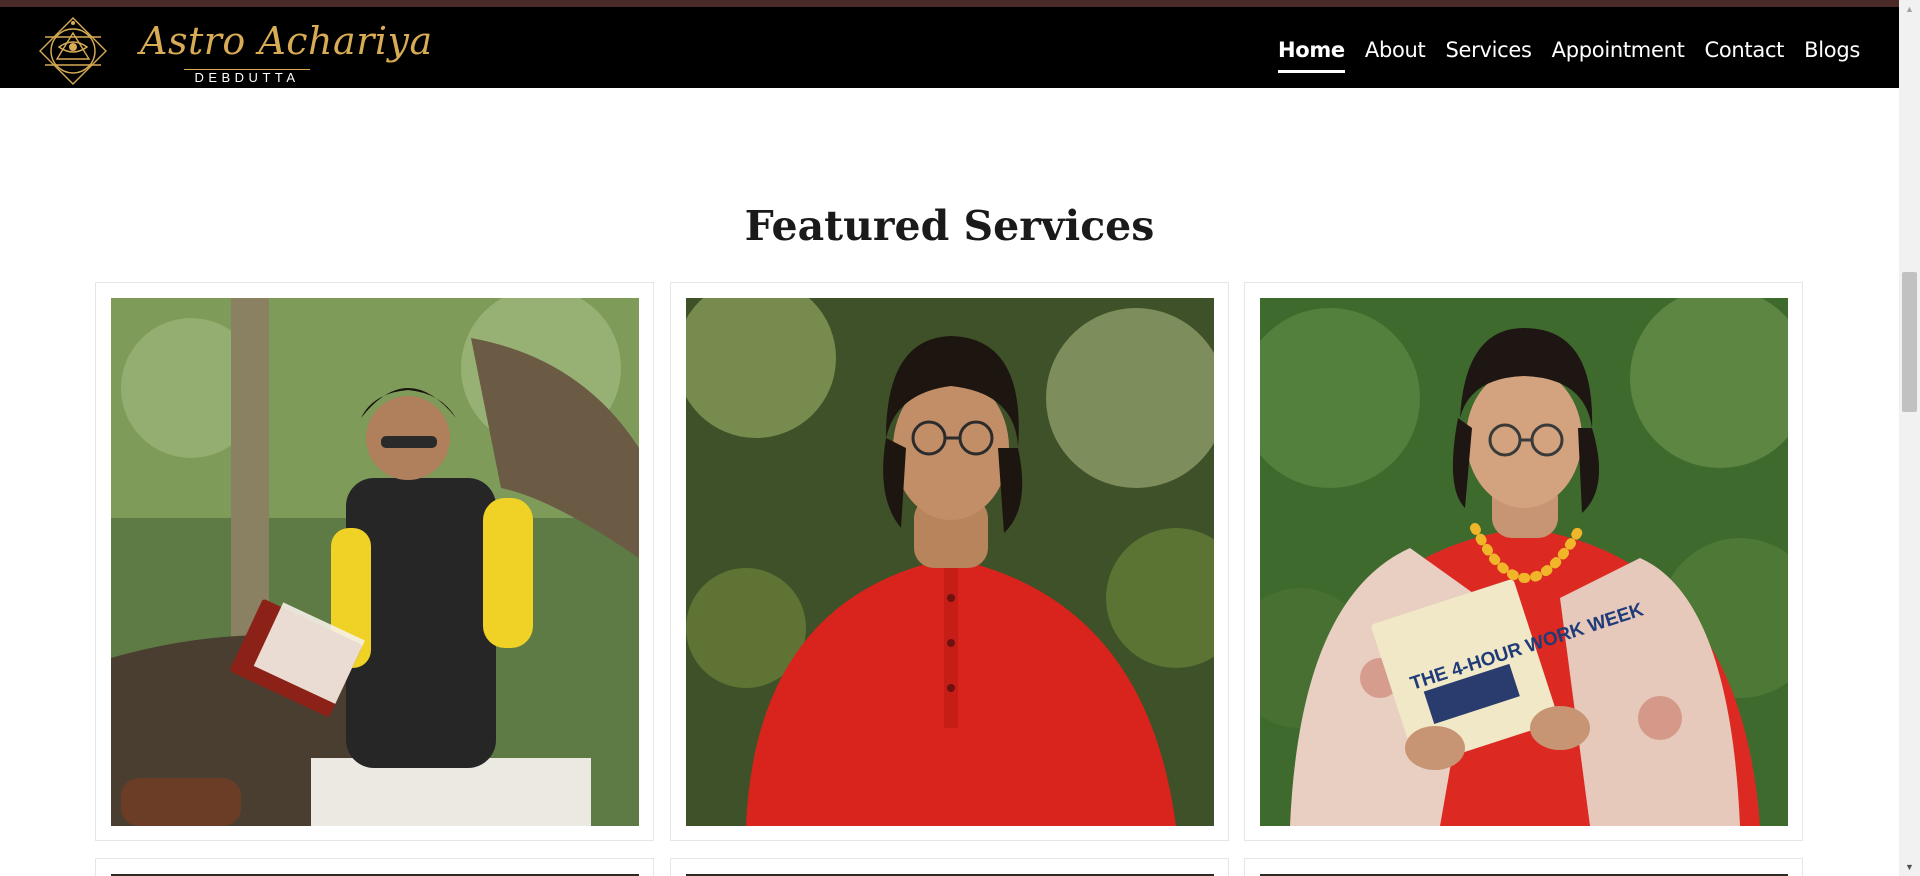  Describe the element at coordinates (1909, 342) in the screenshot. I see `scrollbar-thumb` at that location.